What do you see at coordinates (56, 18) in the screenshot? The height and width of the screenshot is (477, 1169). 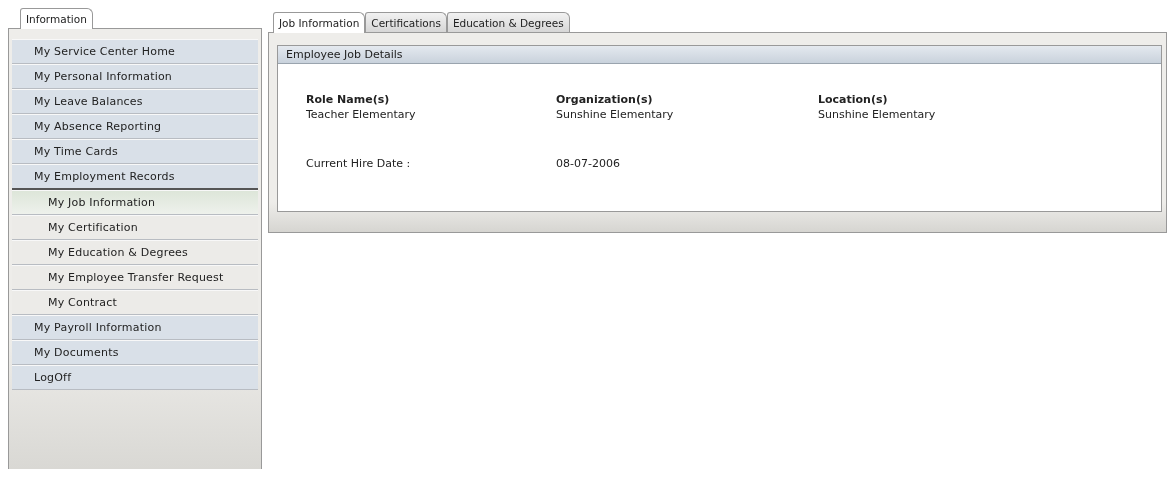 I see `sidebar-tab: Information` at bounding box center [56, 18].